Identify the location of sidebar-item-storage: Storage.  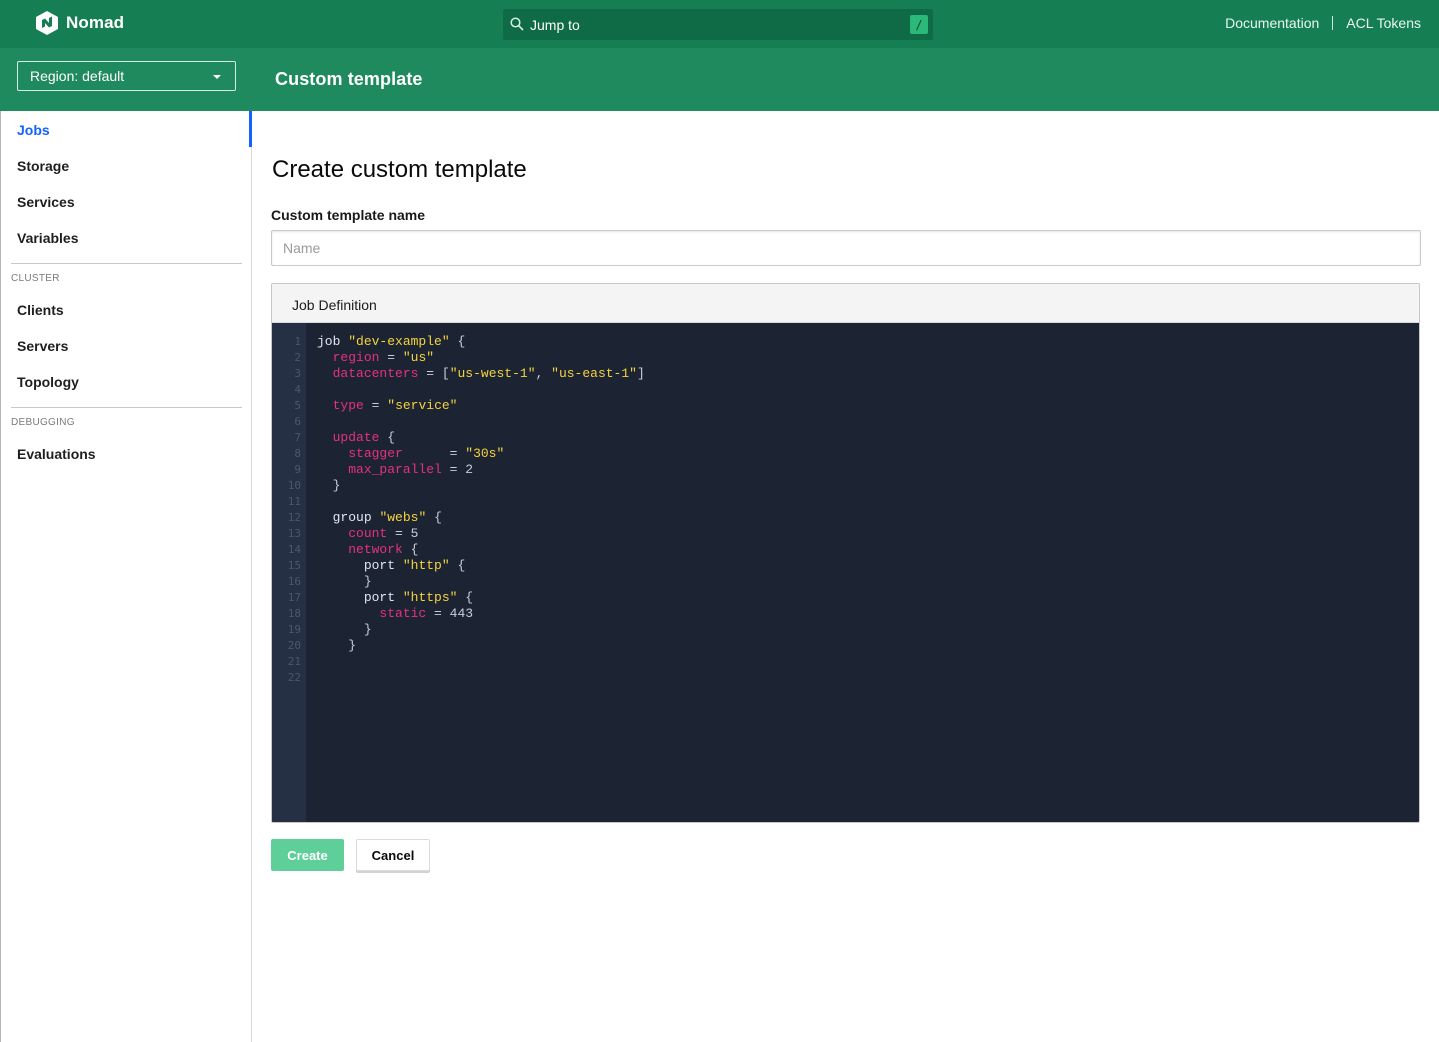
(43, 166).